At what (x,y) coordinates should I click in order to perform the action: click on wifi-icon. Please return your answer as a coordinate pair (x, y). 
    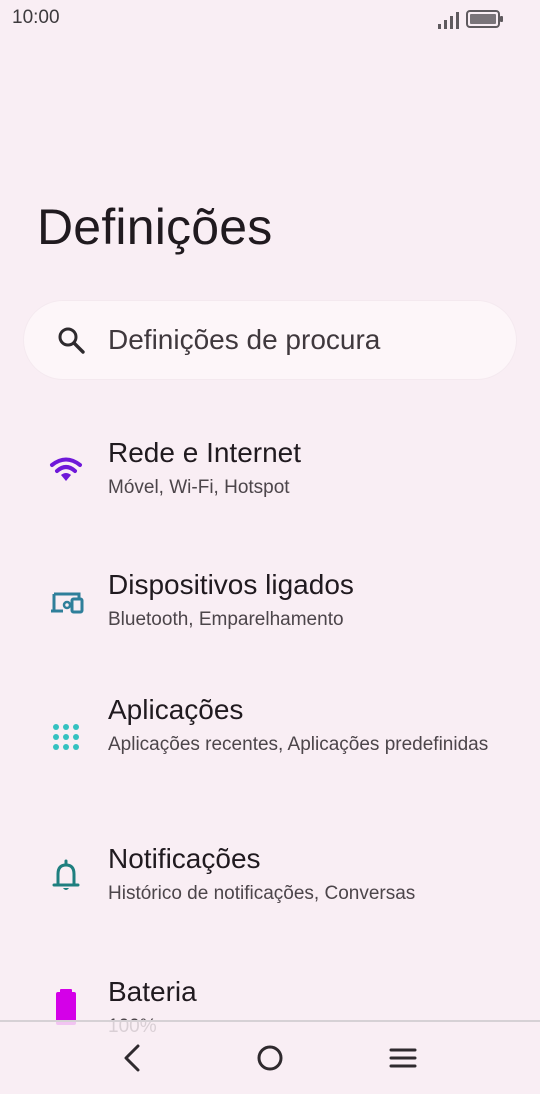
    Looking at the image, I should click on (66, 469).